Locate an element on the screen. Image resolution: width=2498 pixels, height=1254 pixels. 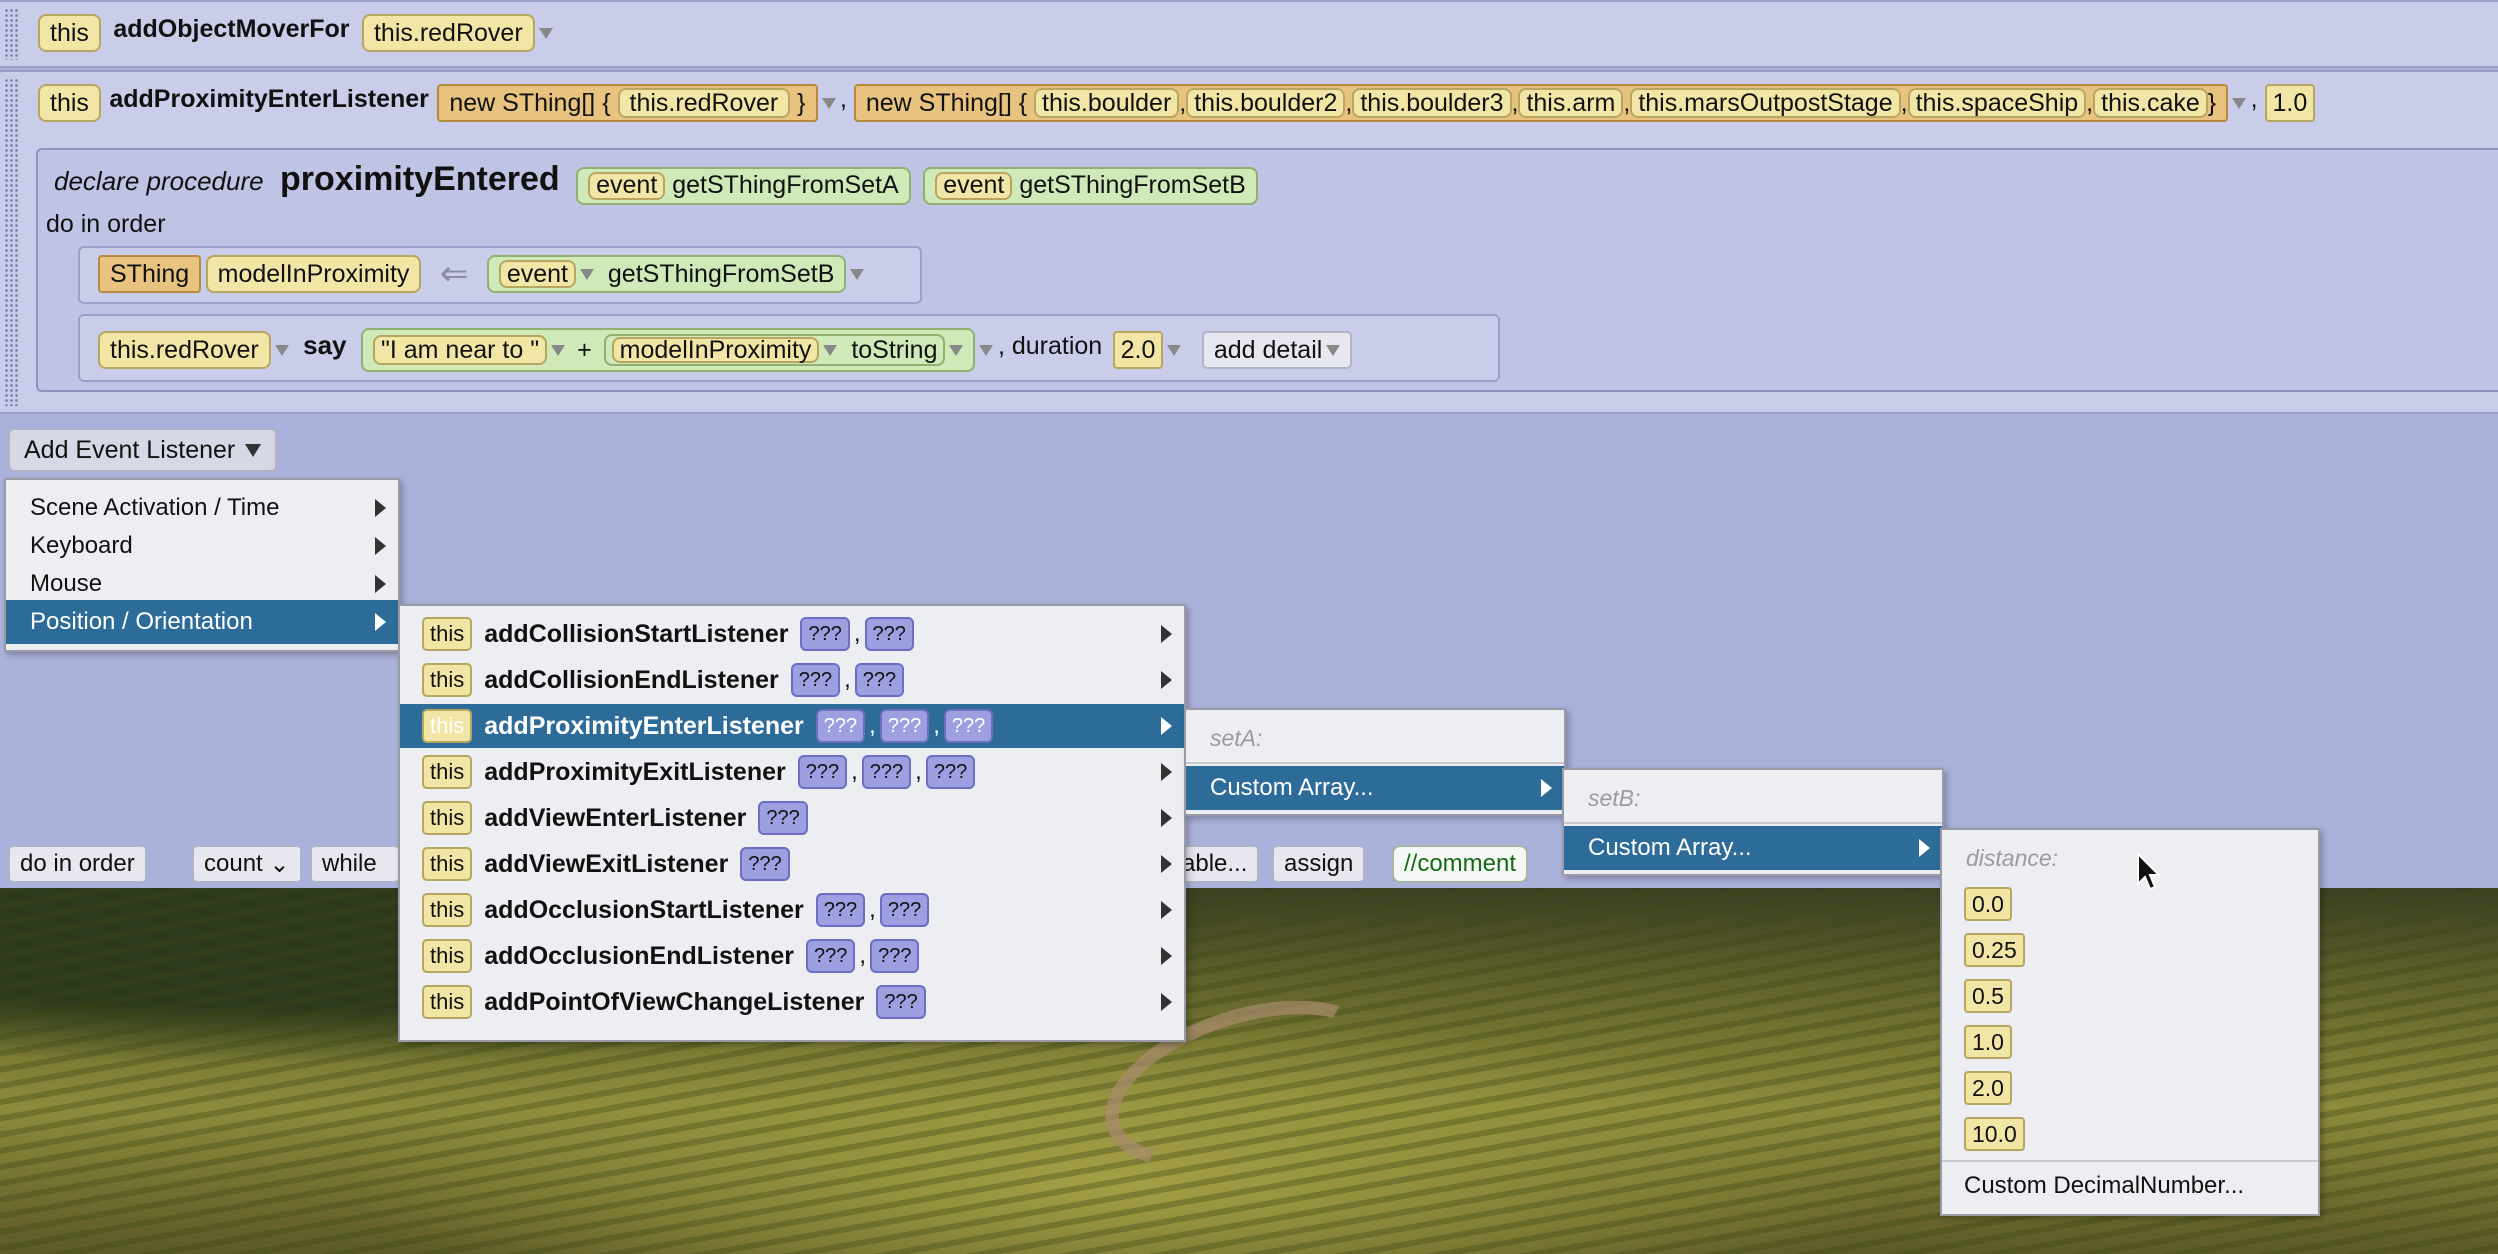
tostring-tile: modelInProximity toString is located at coordinates (774, 350).